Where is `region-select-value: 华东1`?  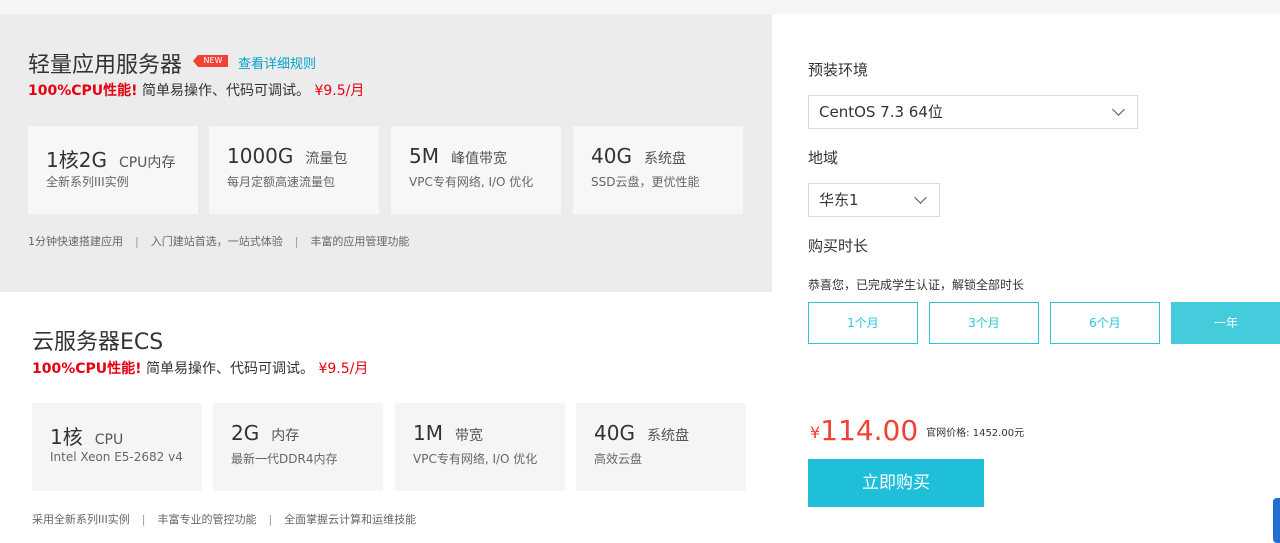
region-select-value: 华东1 is located at coordinates (839, 200).